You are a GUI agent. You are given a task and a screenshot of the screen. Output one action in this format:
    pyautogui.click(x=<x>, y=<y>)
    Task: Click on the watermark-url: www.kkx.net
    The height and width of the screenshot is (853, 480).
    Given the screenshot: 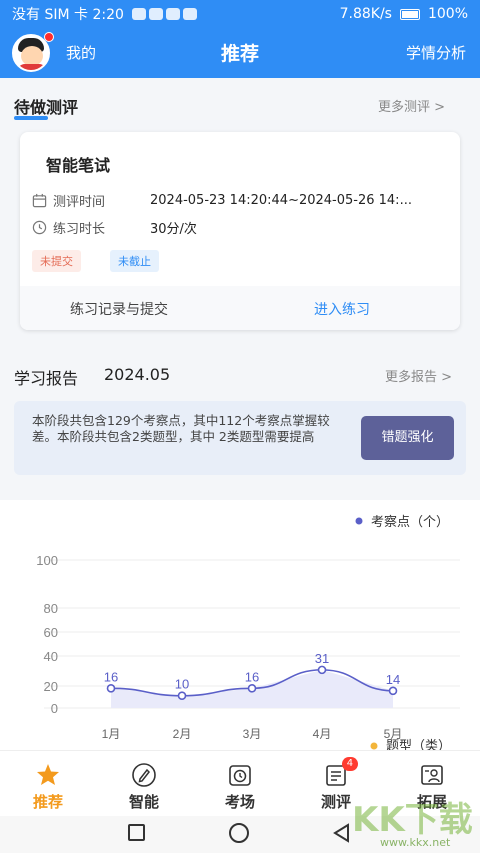 What is the action you would take?
    pyautogui.click(x=415, y=842)
    